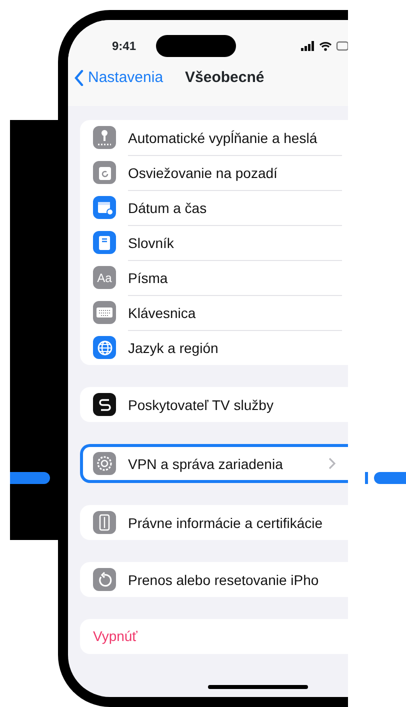 The image size is (406, 707). What do you see at coordinates (214, 579) in the screenshot?
I see `settings-row: Prenos alebo resetovanie iPho` at bounding box center [214, 579].